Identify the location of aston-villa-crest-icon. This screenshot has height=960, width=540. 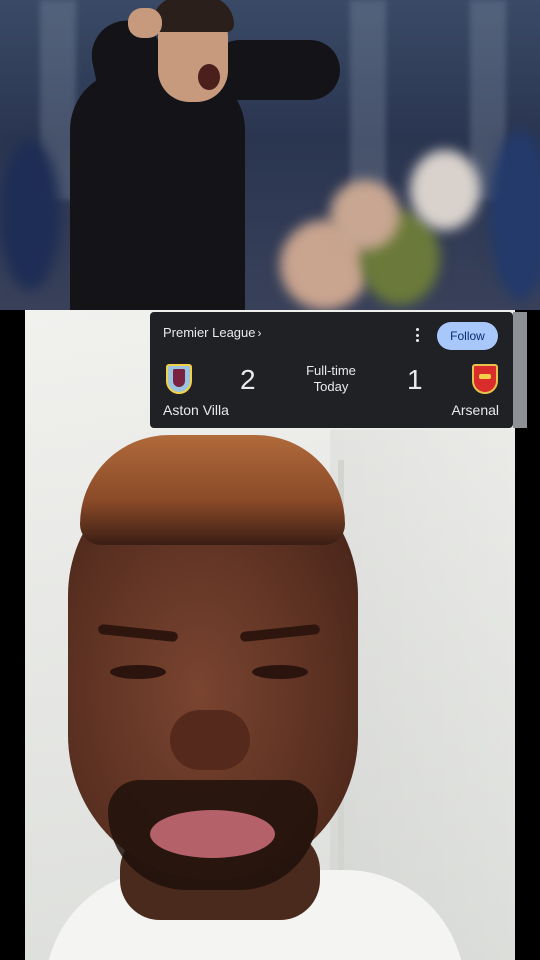
(179, 379).